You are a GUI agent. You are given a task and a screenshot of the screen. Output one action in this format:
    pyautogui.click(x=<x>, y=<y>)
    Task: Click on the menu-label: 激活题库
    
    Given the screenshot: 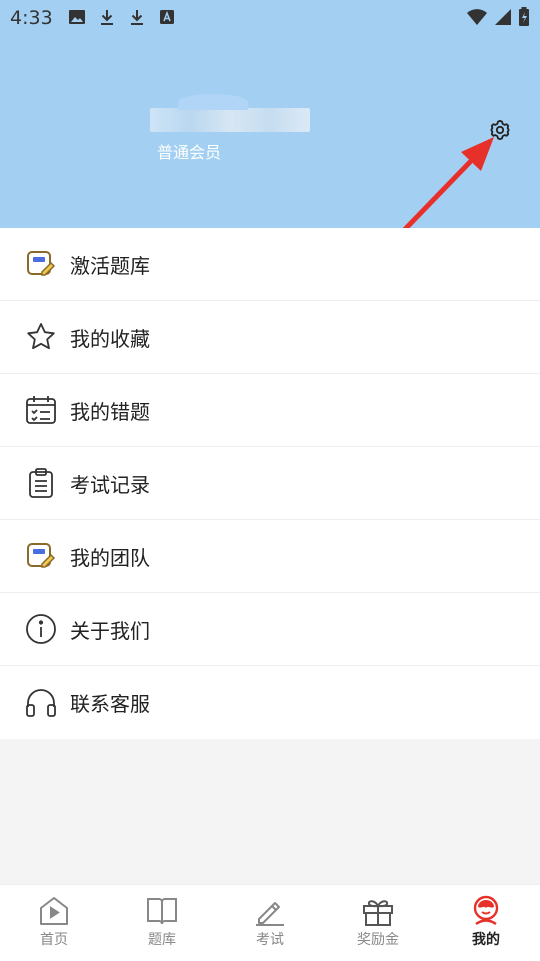 What is the action you would take?
    pyautogui.click(x=110, y=265)
    